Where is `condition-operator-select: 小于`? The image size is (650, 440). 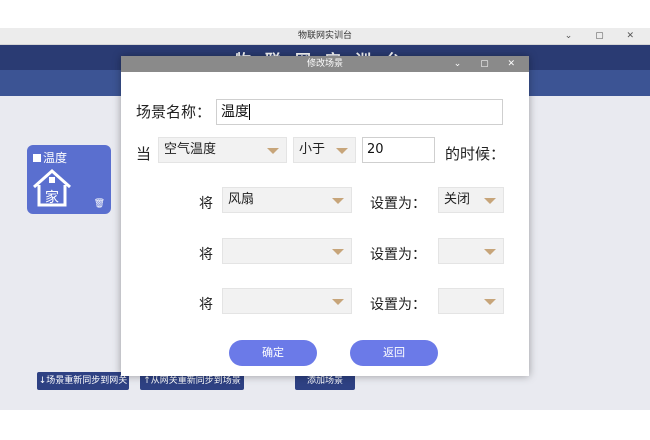 condition-operator-select: 小于 is located at coordinates (324, 150).